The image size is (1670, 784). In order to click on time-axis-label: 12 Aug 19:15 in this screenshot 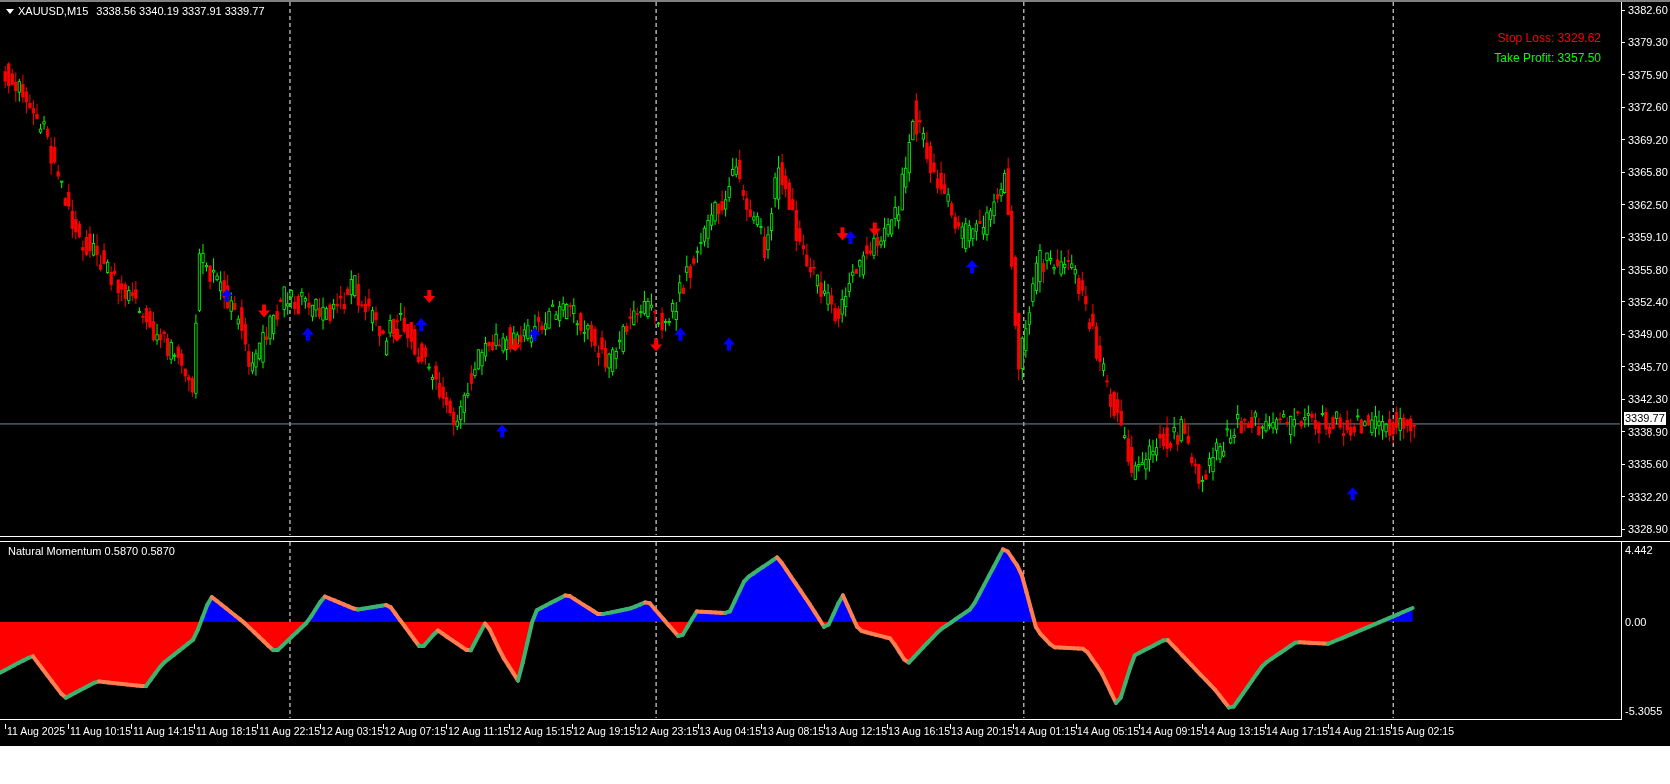, I will do `click(604, 731)`.